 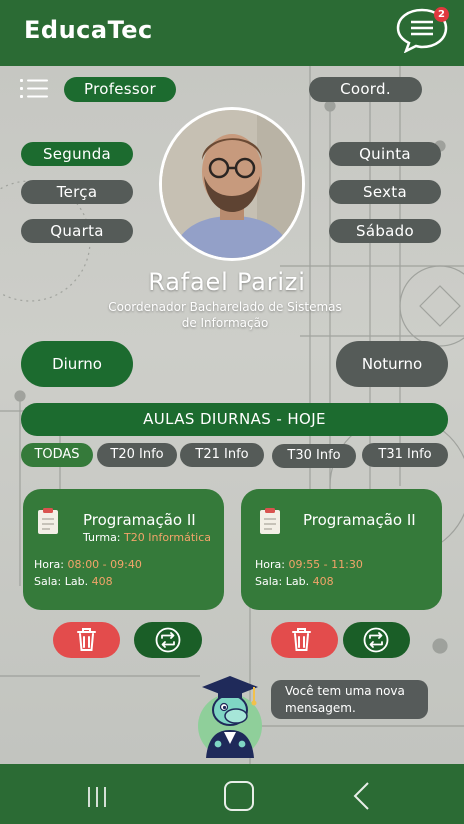 I want to click on home-icon, so click(x=239, y=796).